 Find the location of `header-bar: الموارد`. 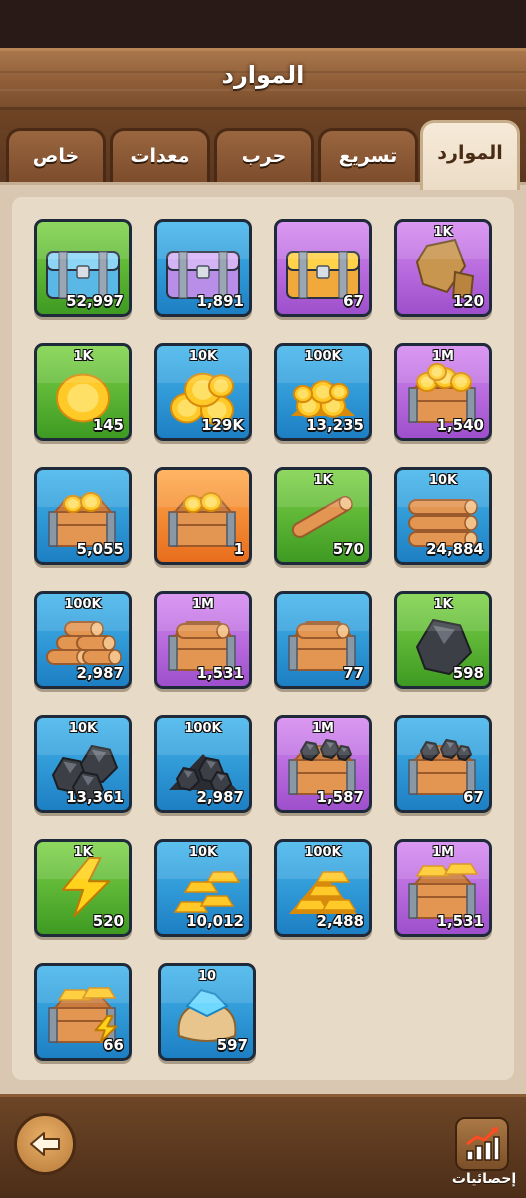

header-bar: الموارد is located at coordinates (263, 79).